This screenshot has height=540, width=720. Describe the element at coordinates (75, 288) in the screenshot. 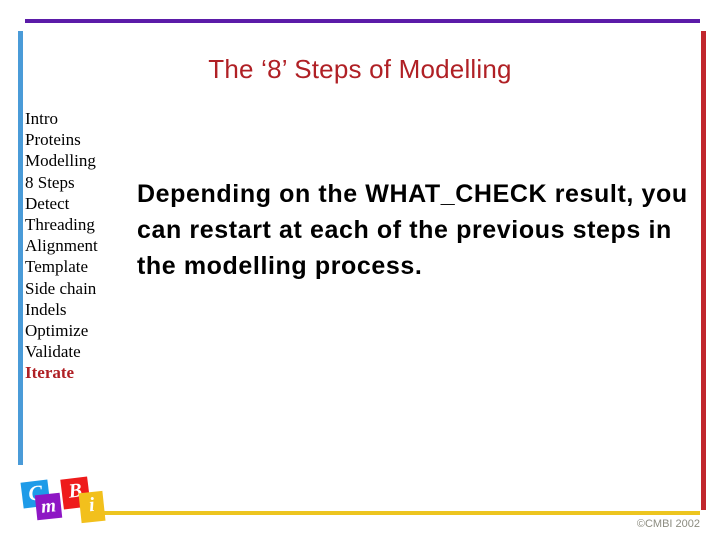

I see `sidebar-item-side-chain: Side chain` at that location.